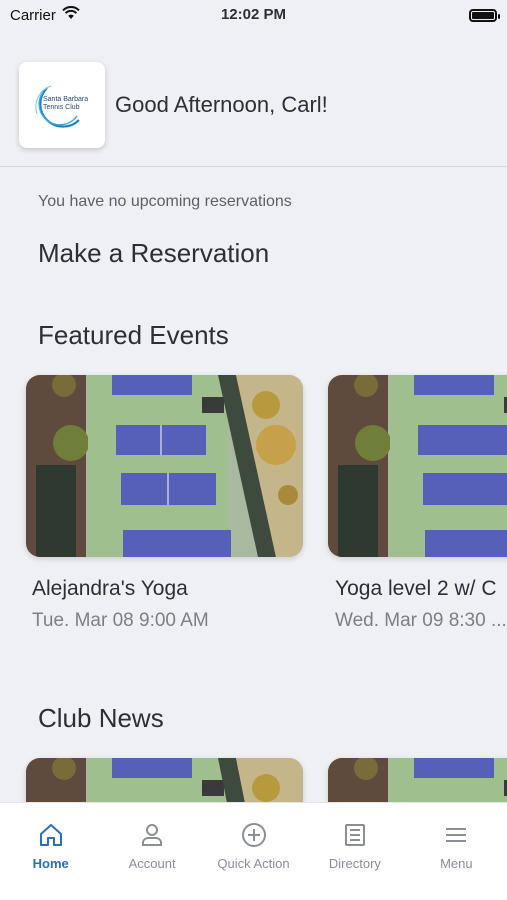  I want to click on directory-icon, so click(354, 835).